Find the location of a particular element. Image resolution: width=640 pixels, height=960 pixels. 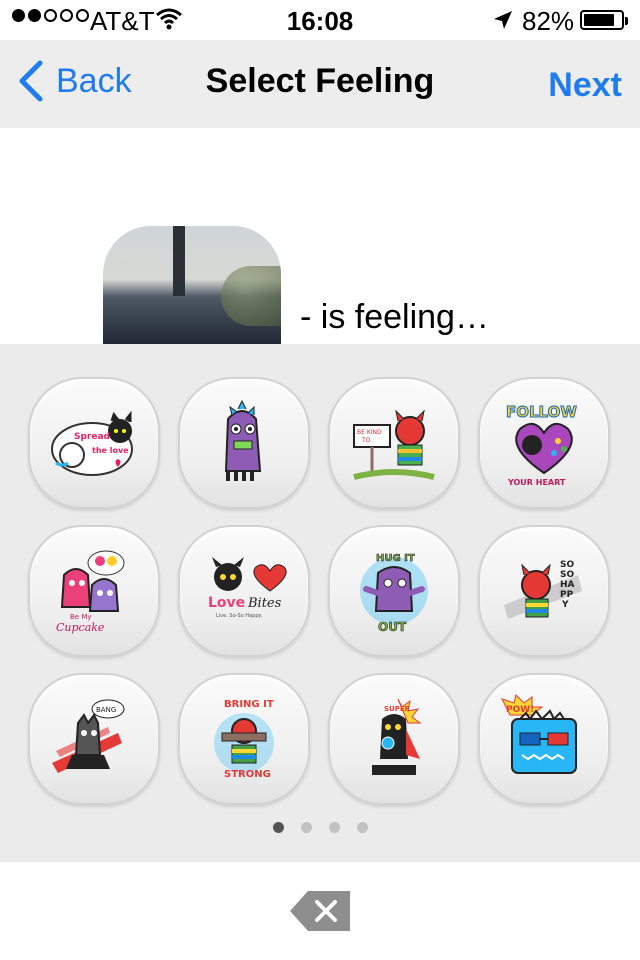

sticker-button: BE KIND TO is located at coordinates (394, 443).